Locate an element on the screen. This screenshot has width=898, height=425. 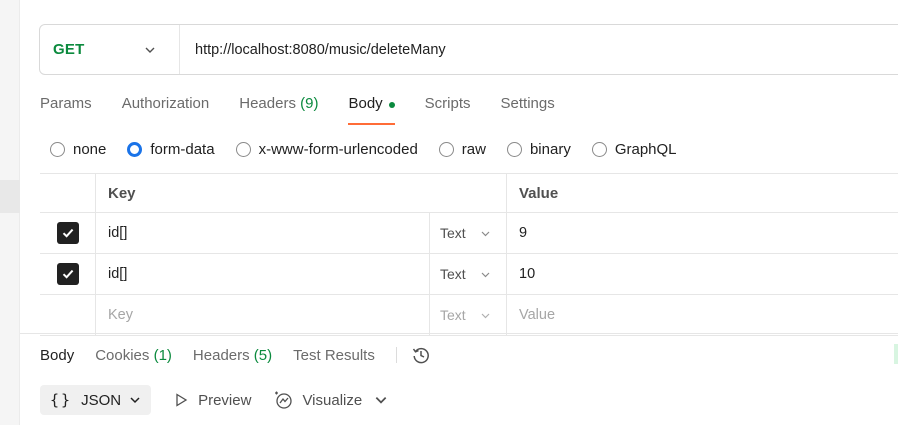
tab-body: Body is located at coordinates (371, 110).